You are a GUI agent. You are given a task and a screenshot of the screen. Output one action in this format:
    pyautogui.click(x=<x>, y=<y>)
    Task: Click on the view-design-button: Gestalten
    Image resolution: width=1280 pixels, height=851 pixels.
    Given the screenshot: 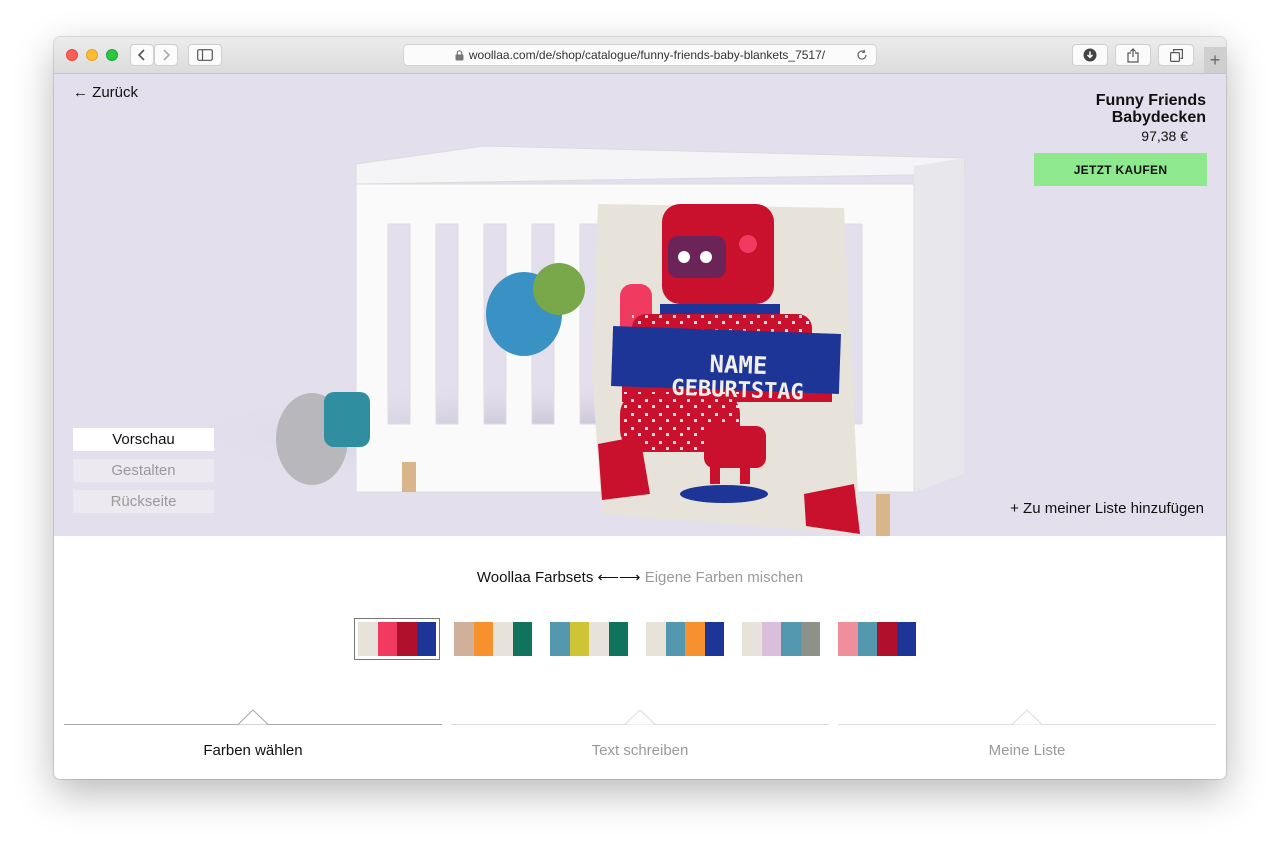 What is the action you would take?
    pyautogui.click(x=143, y=470)
    